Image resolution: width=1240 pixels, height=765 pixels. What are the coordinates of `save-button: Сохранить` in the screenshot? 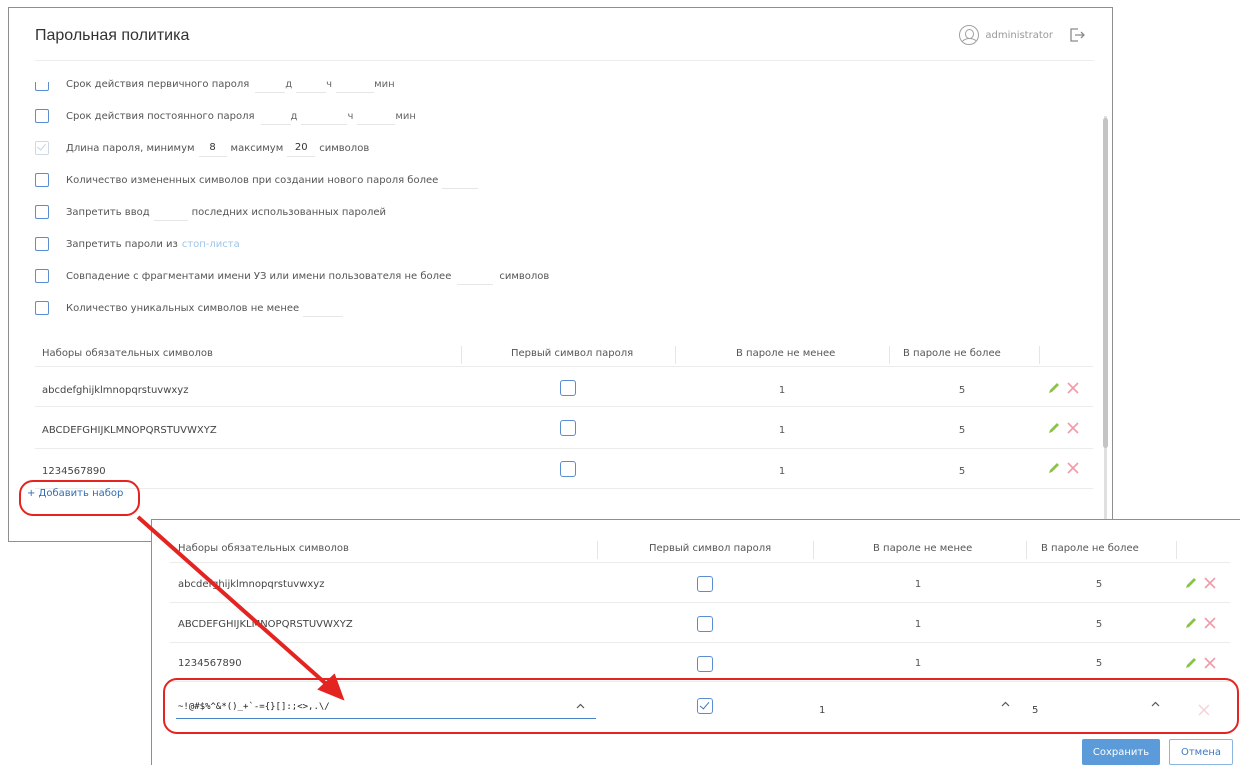 It's located at (1121, 752).